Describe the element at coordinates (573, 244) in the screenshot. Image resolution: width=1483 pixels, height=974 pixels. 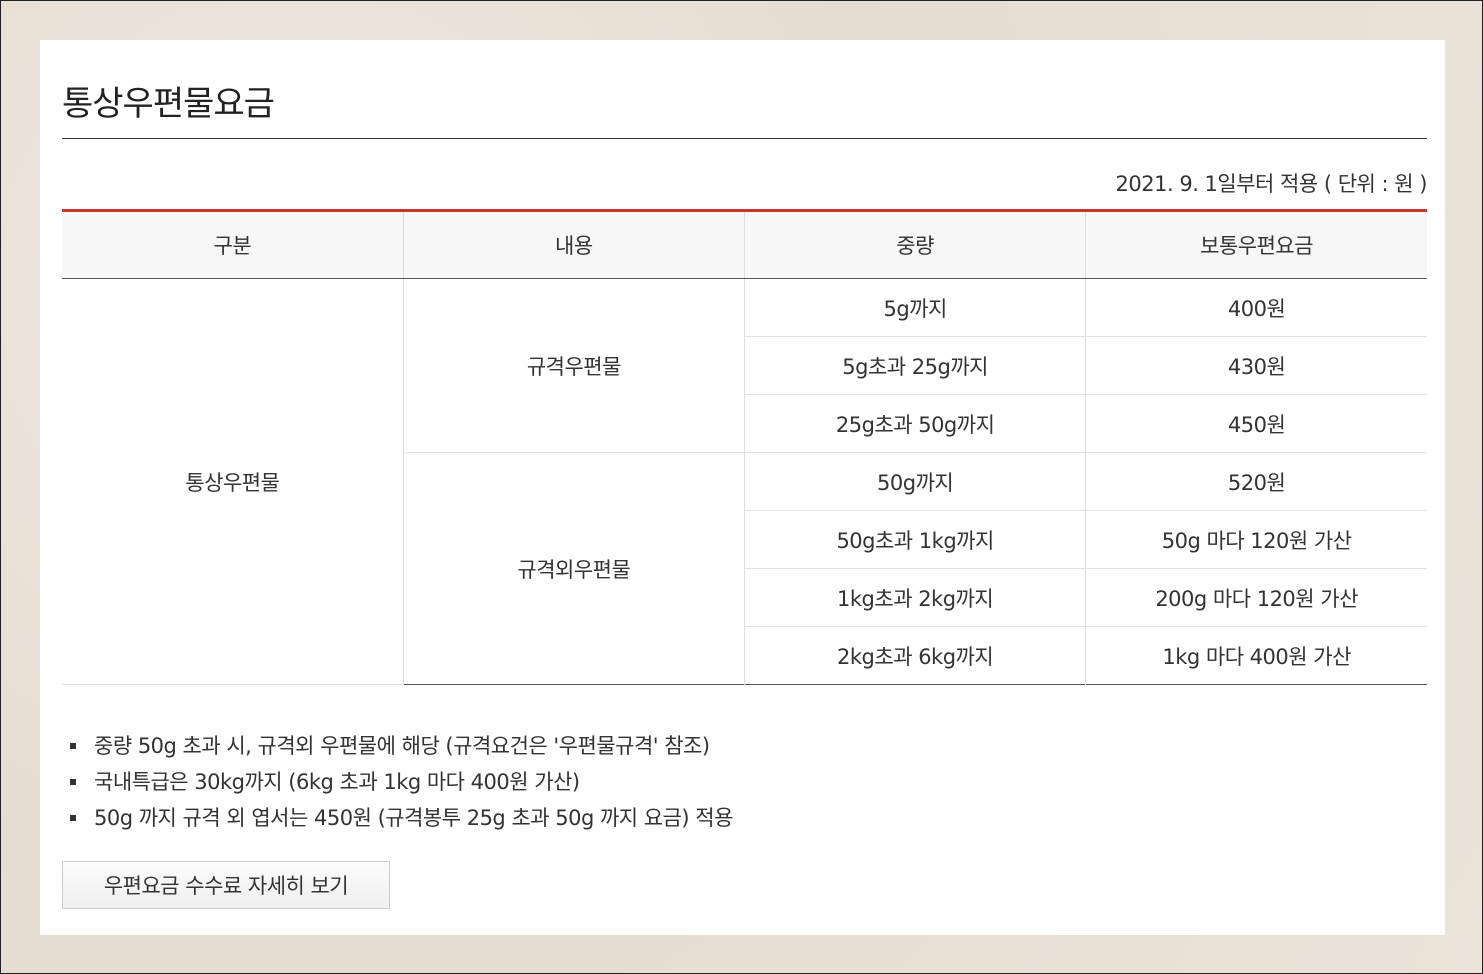
I see `header-content: 내용` at that location.